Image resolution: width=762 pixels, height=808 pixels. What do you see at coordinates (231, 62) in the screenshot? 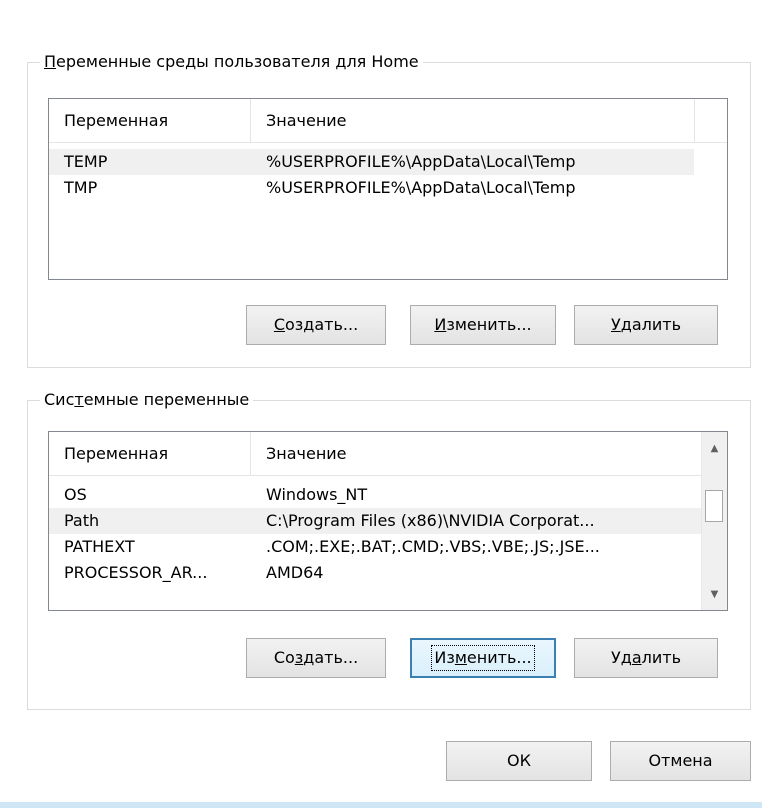
I see `user-variables-group-title: Переменные среды пользователя для Home` at bounding box center [231, 62].